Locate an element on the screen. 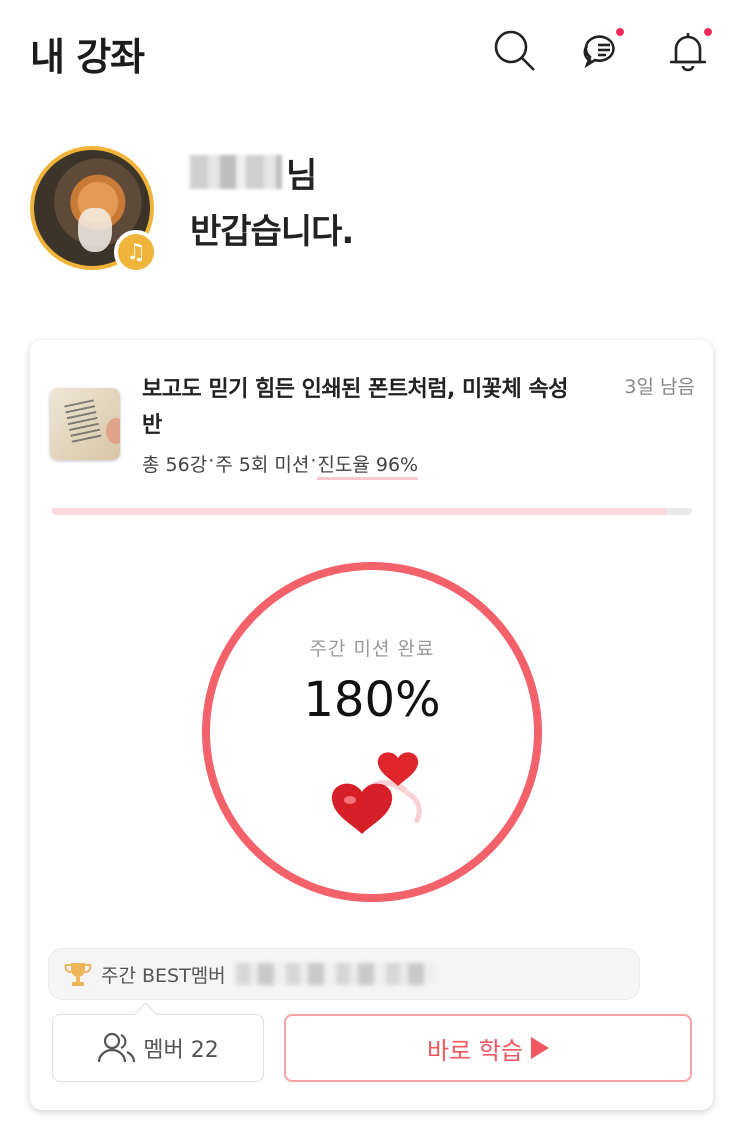 This screenshot has height=1125, width=743. name-suffix: 님 is located at coordinates (302, 175).